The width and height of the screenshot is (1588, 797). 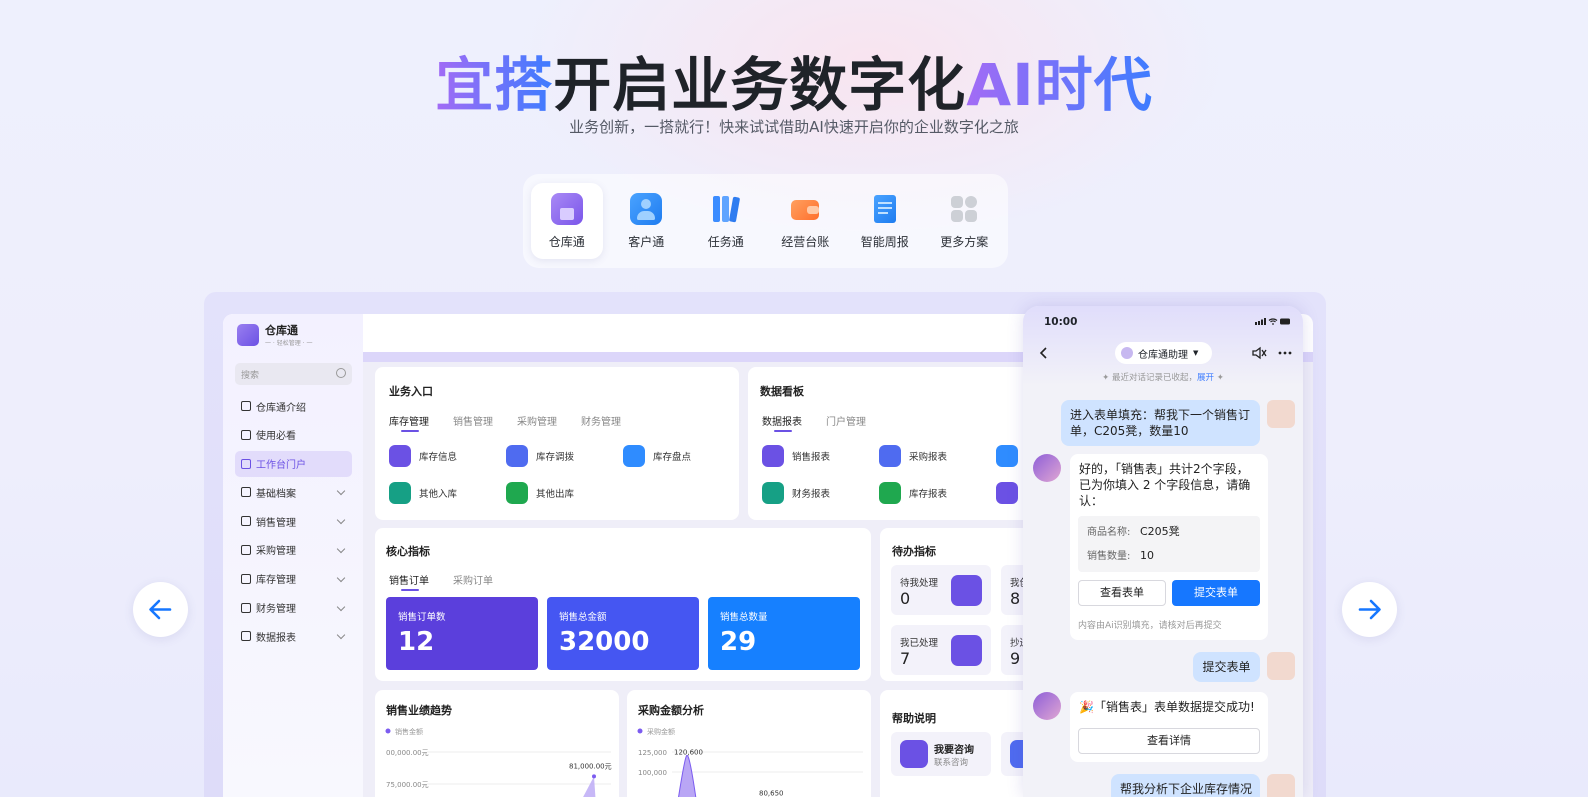 I want to click on pie-icon, so click(x=246, y=636).